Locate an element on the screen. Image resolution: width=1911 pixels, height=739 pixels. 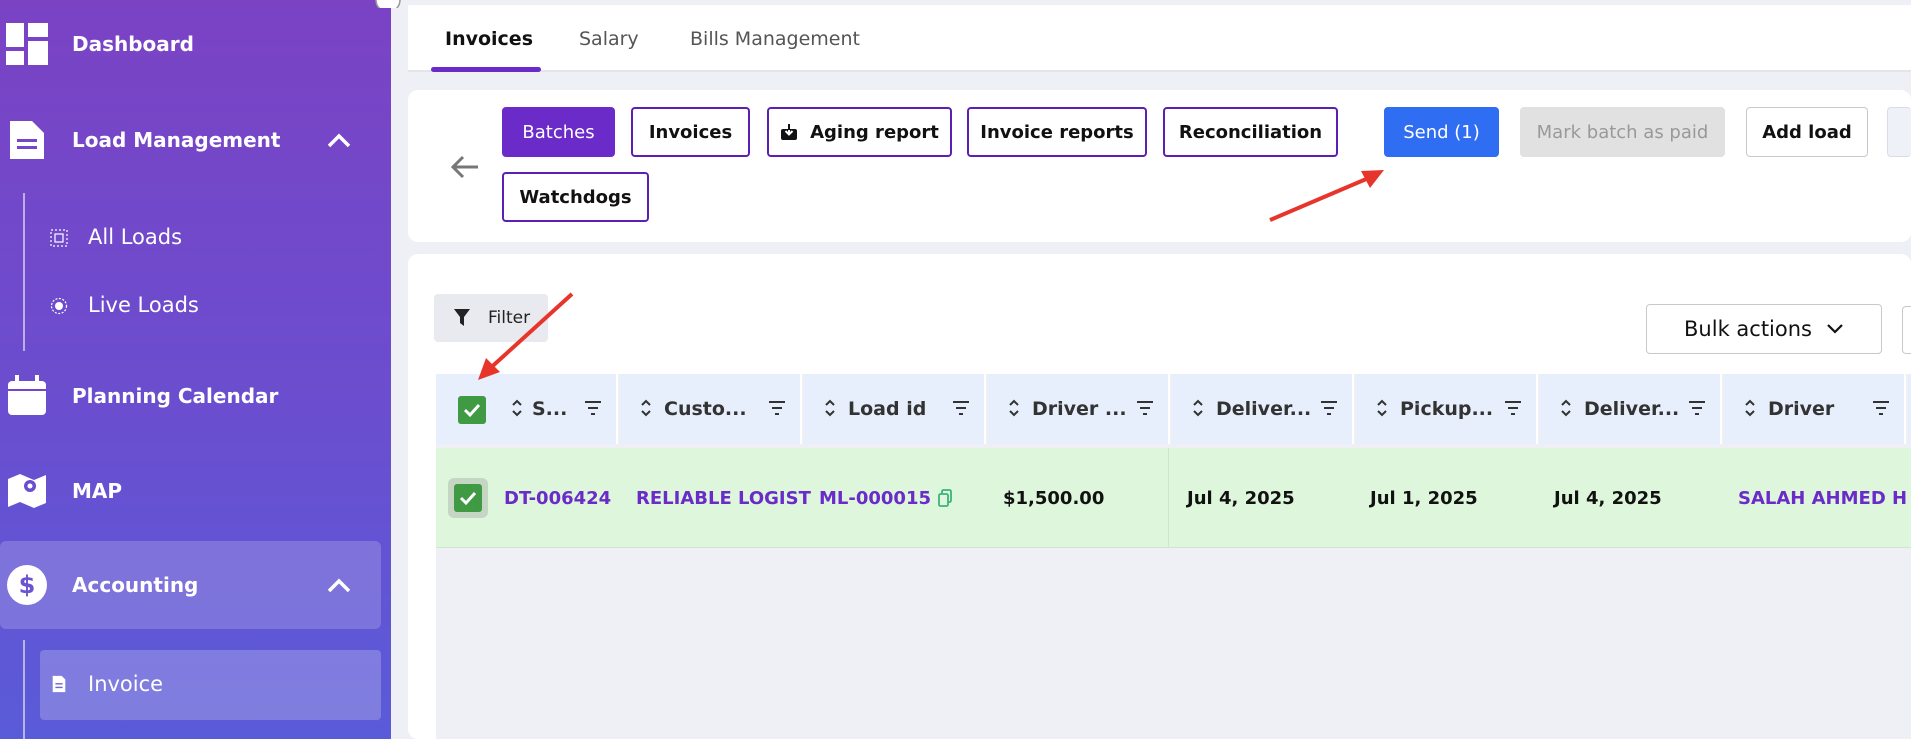
tab-salary: Salary is located at coordinates (609, 38).